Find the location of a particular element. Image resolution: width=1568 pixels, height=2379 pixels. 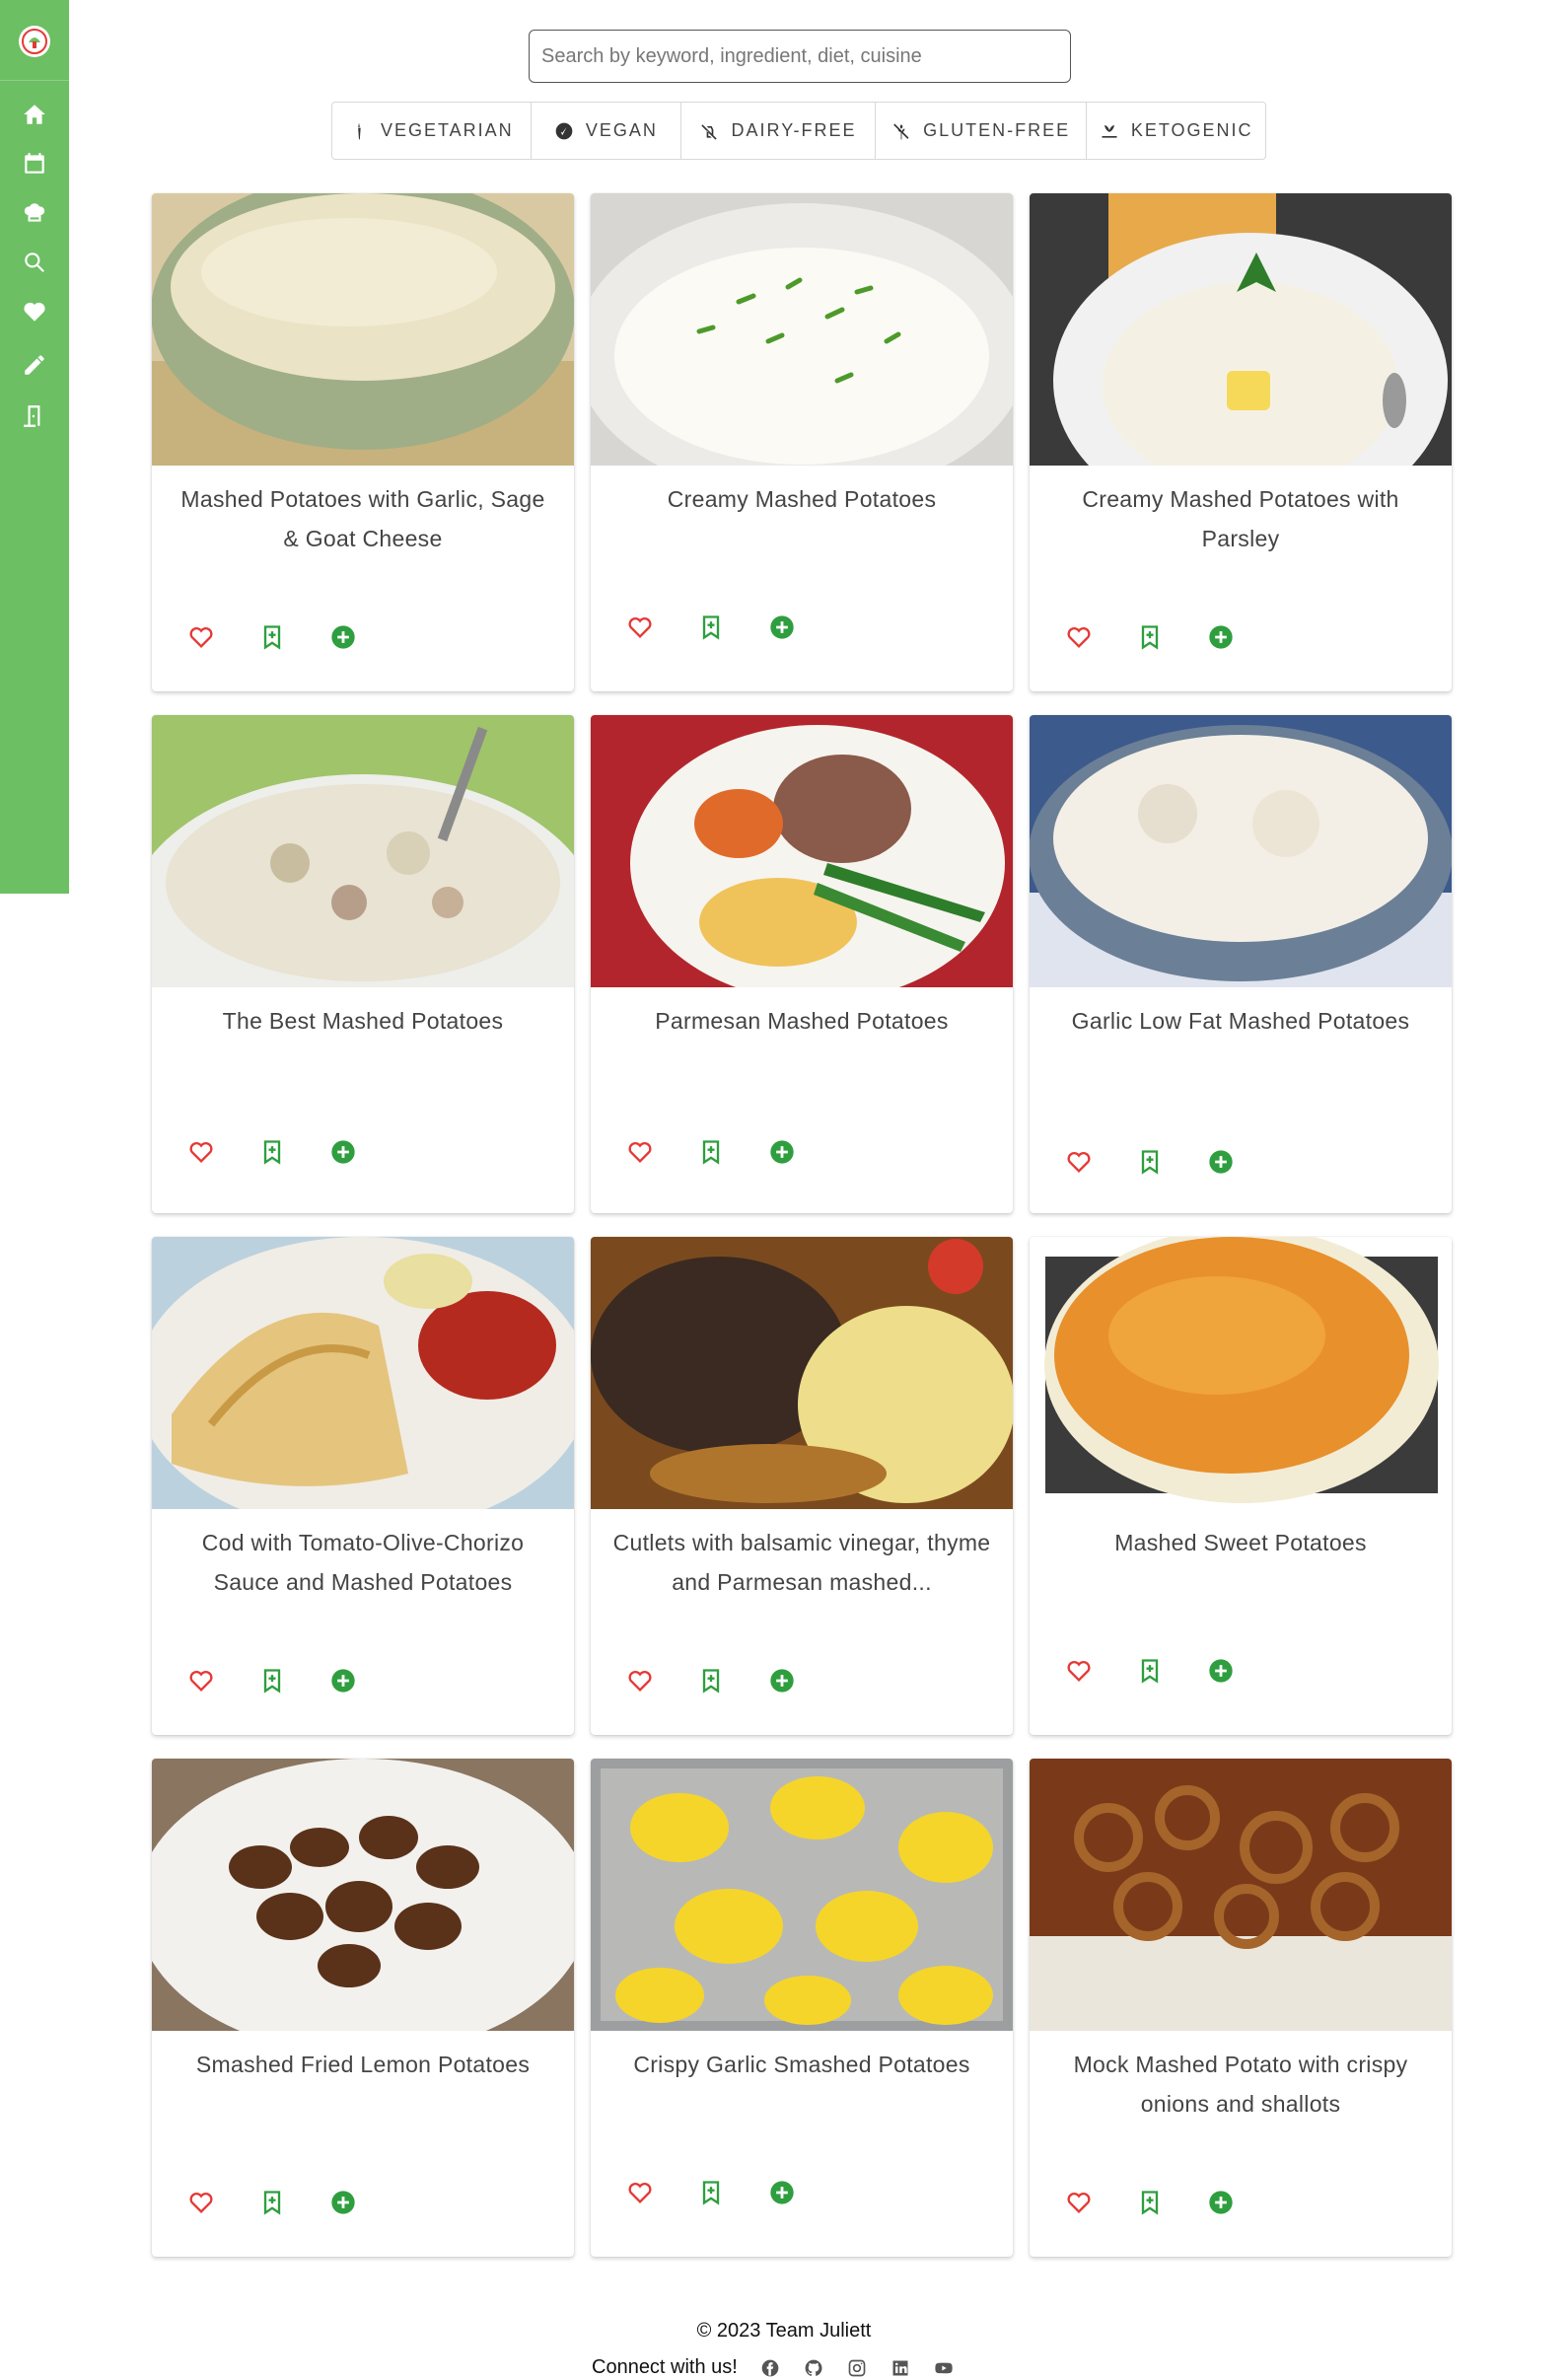

recipe-card: Creamy Mashed Potatoes is located at coordinates (802, 442).